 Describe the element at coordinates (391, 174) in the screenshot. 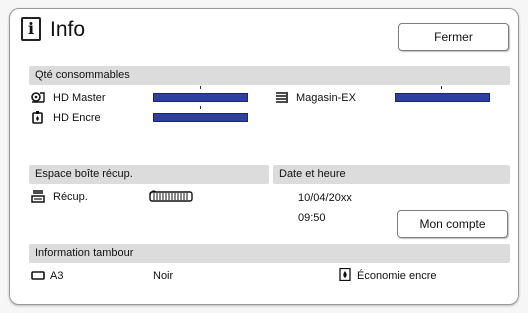

I see `datetime-section-header: Date et heure` at that location.